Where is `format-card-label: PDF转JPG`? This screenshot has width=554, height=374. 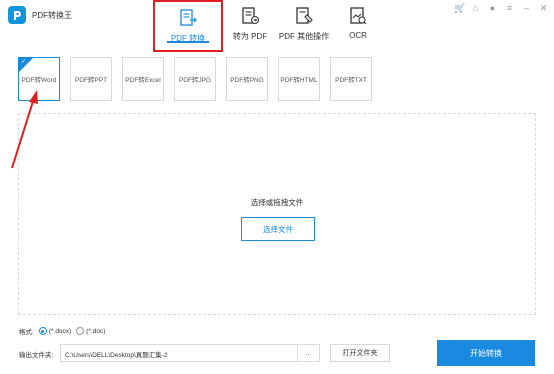
format-card-label: PDF转JPG is located at coordinates (195, 80).